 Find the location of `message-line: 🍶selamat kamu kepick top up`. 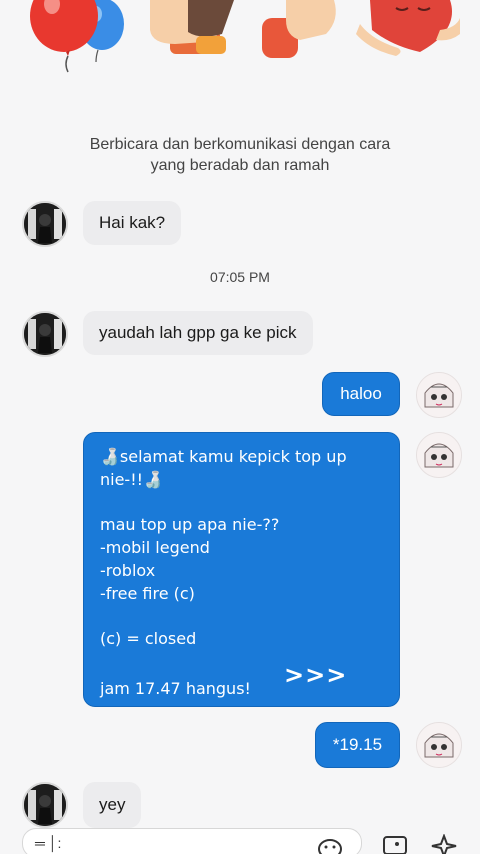

message-line: 🍶selamat kamu kepick top up is located at coordinates (223, 456).